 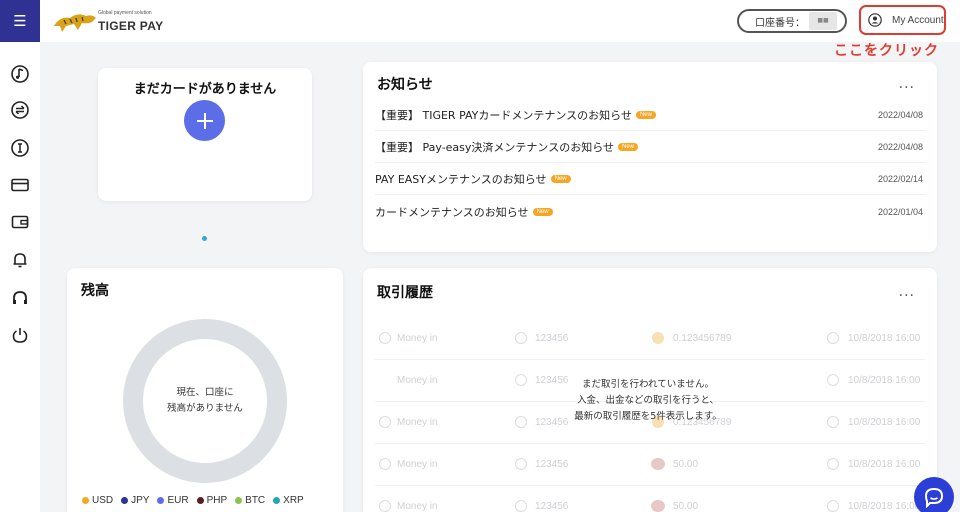 What do you see at coordinates (125, 13) in the screenshot?
I see `logo-tagline: Global payment solution` at bounding box center [125, 13].